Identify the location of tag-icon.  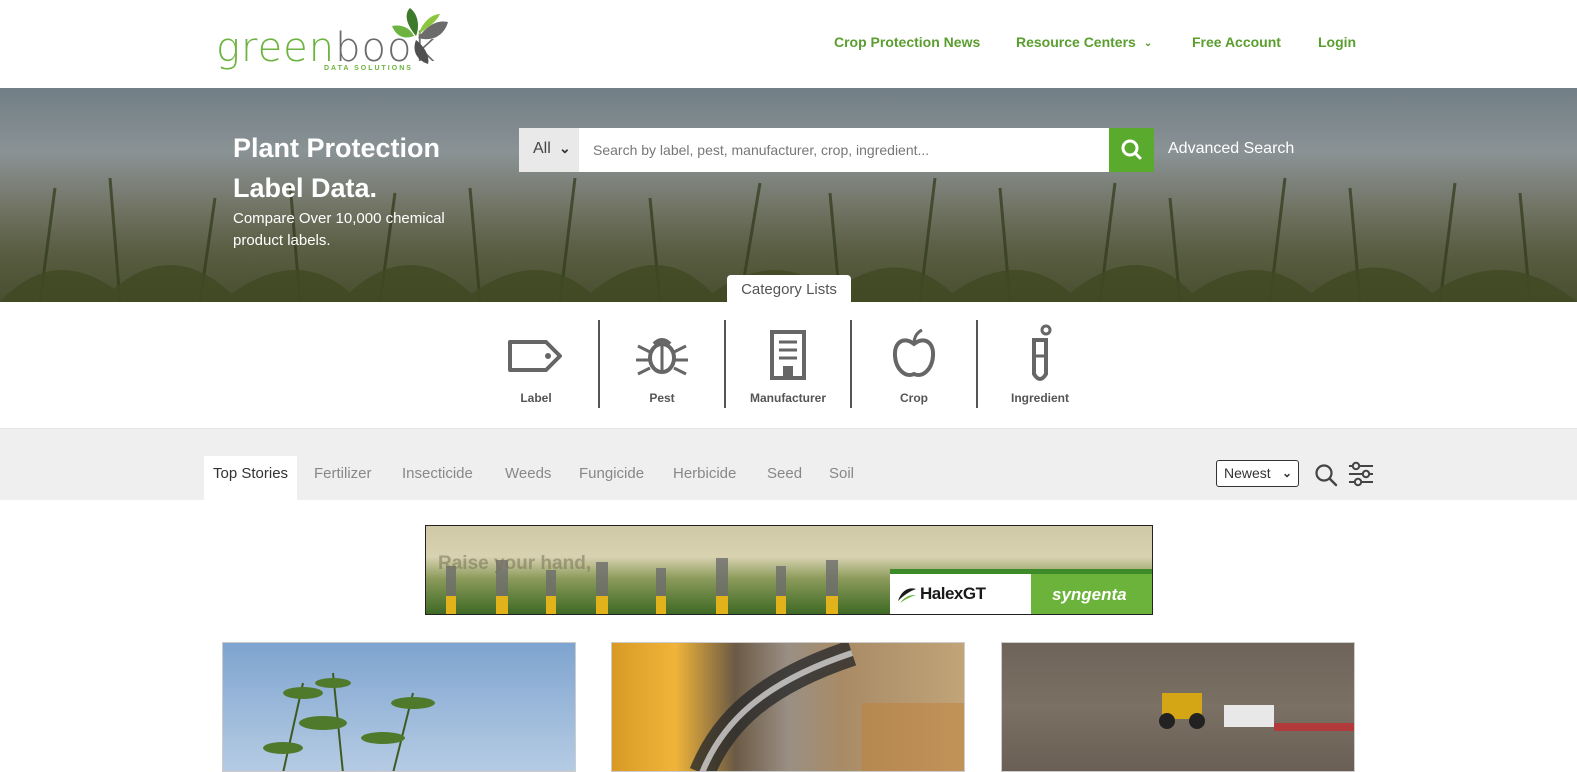
(535, 356).